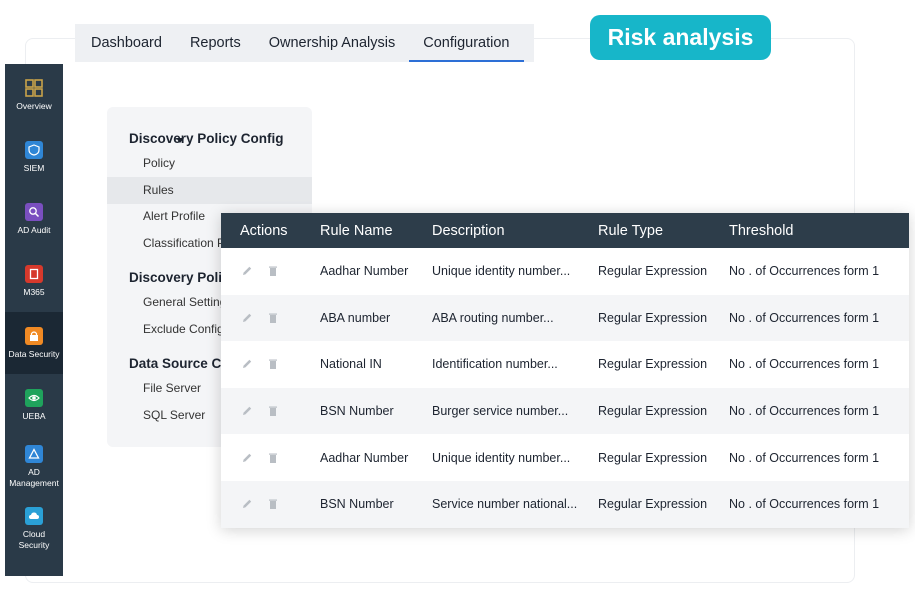 Image resolution: width=915 pixels, height=591 pixels. Describe the element at coordinates (376, 231) in the screenshot. I see `header-rule-name: Rule Name` at that location.